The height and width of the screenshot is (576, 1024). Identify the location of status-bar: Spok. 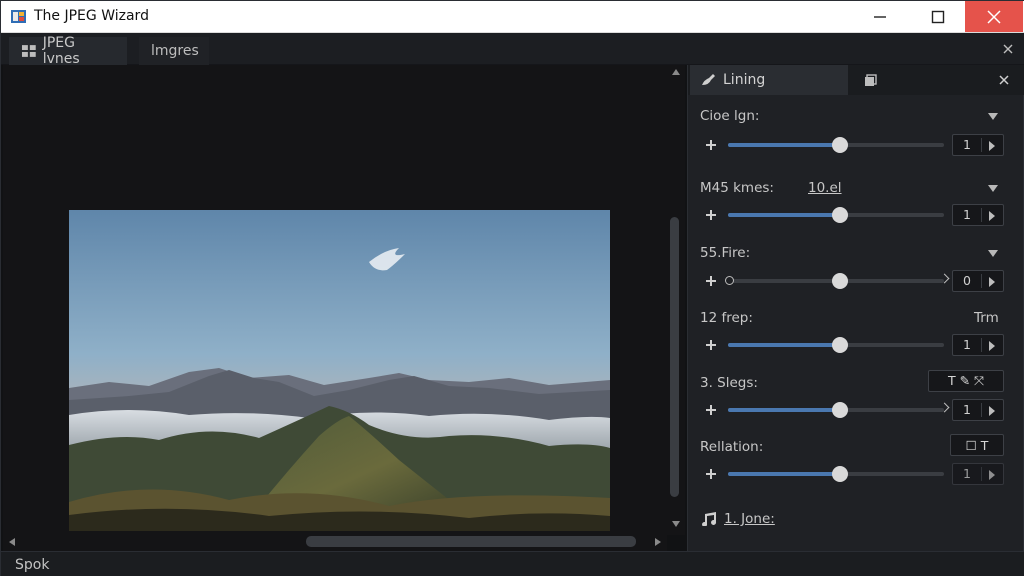
(512, 563).